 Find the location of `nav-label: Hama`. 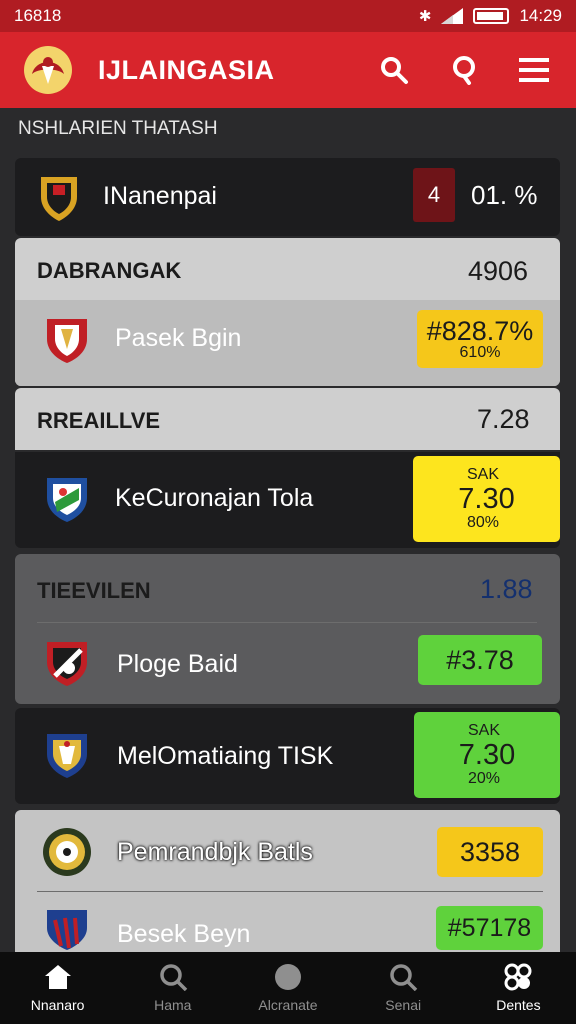

nav-label: Hama is located at coordinates (173, 1005).